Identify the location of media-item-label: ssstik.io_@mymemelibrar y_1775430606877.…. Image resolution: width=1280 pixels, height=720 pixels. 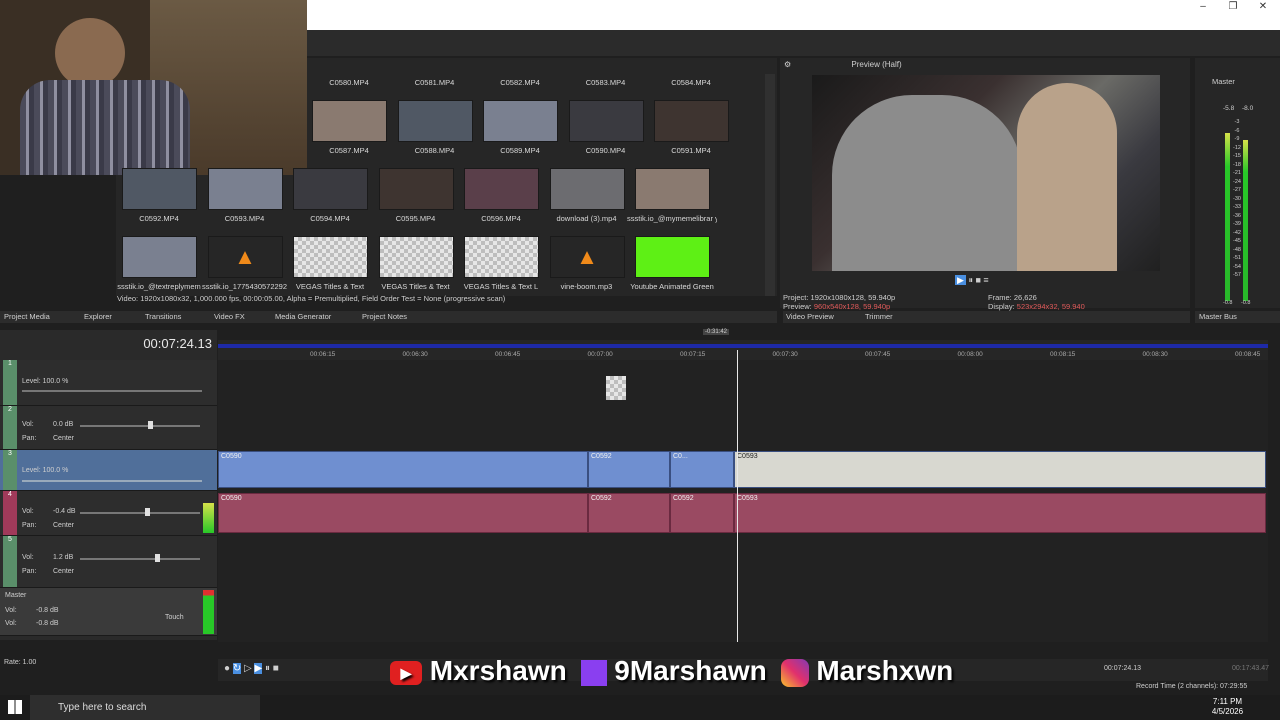
(672, 218).